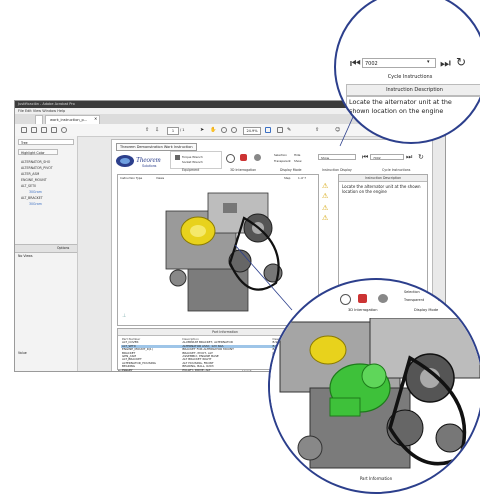 The width and height of the screenshot is (480, 497). What do you see at coordinates (414, 300) in the screenshot?
I see `display-option: Transparent` at bounding box center [414, 300].